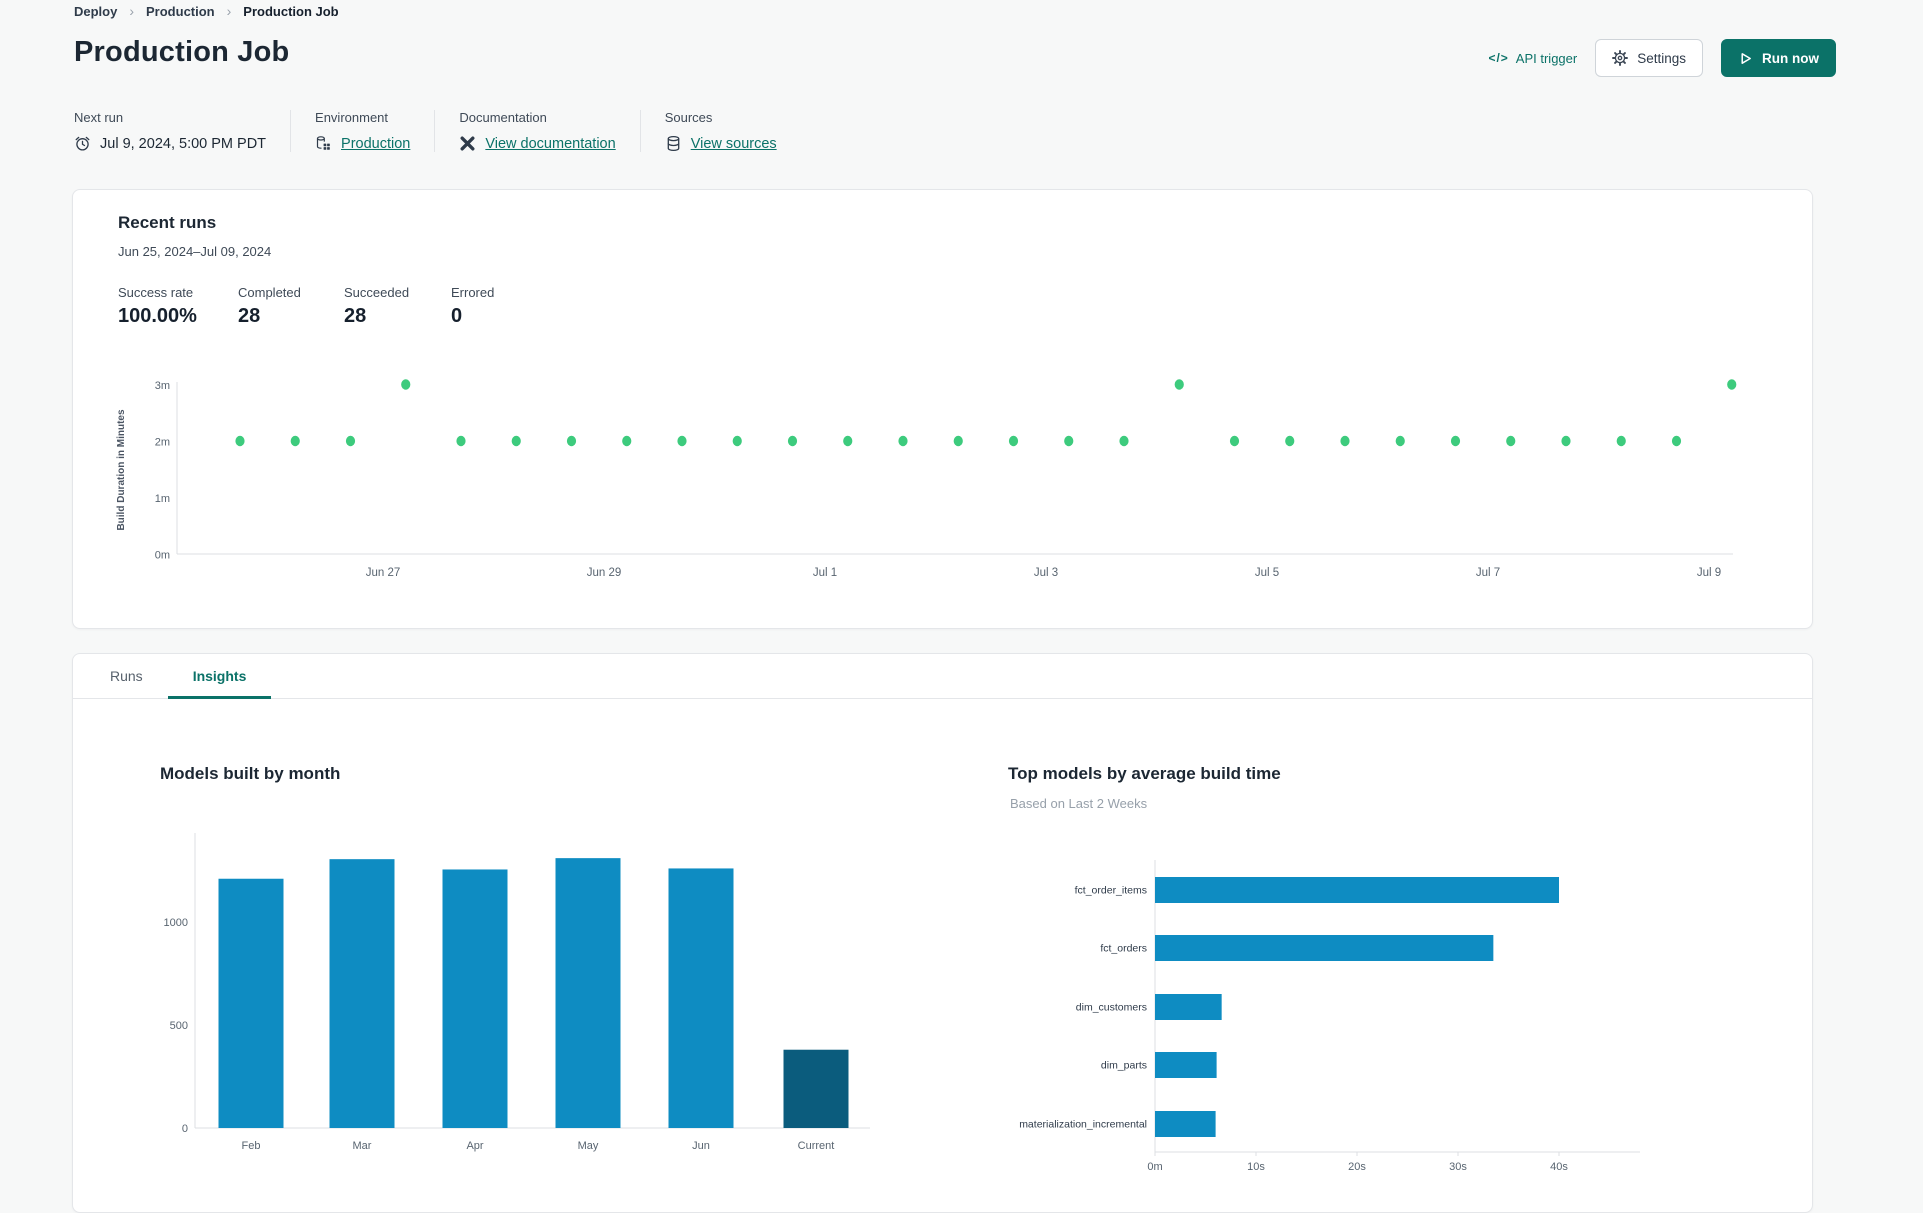 The image size is (1923, 1213). What do you see at coordinates (816, 1088) in the screenshot?
I see `month-bar-current` at bounding box center [816, 1088].